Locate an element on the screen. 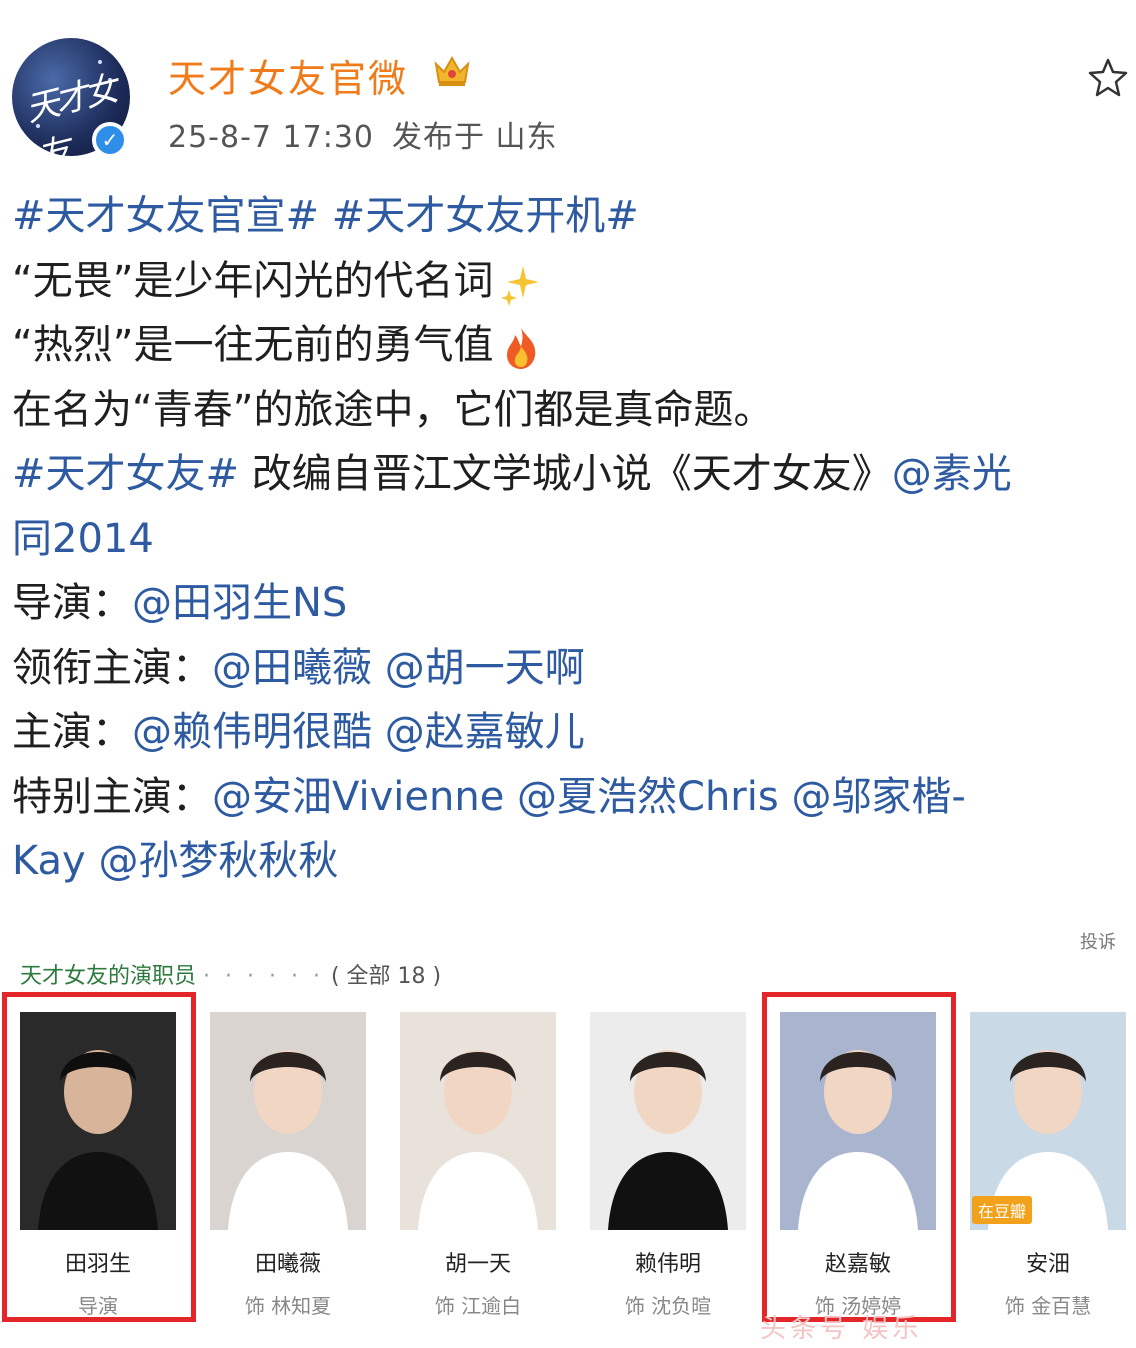 This screenshot has height=1348, width=1136. cast-card: 赖伟明饰 沈负暄 is located at coordinates (668, 1165).